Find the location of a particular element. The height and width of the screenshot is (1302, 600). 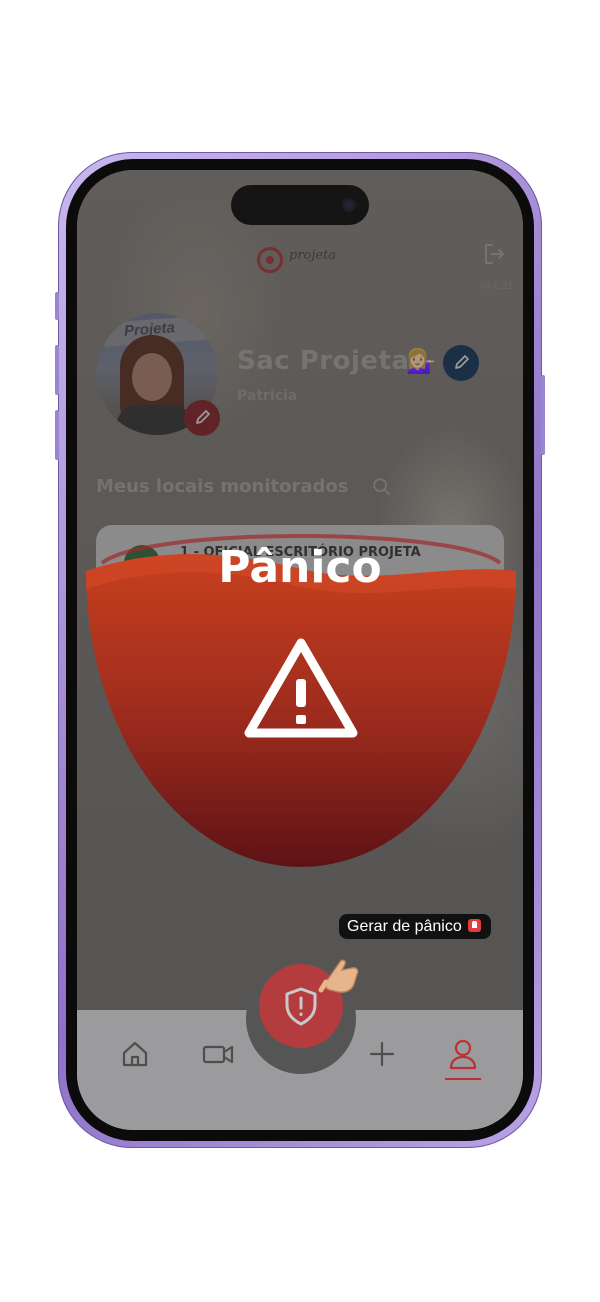

panic-title: Pânico is located at coordinates (300, 567).